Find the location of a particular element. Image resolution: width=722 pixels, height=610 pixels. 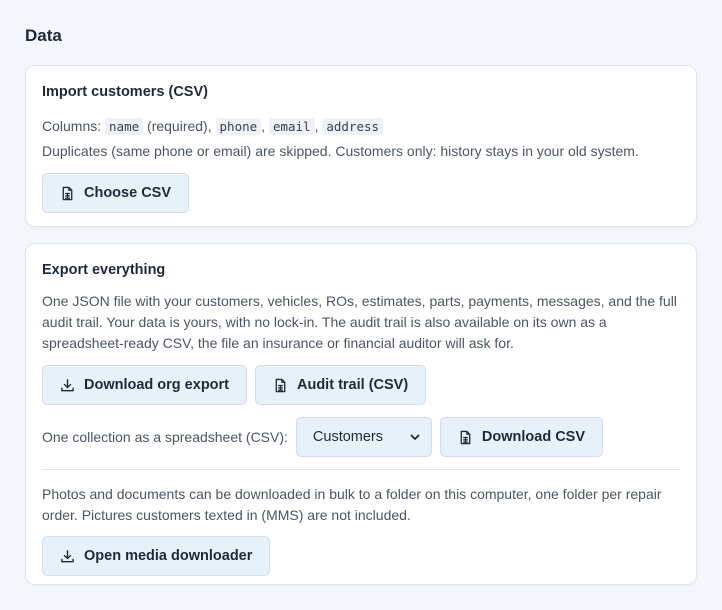

chevron-down-icon is located at coordinates (415, 437).